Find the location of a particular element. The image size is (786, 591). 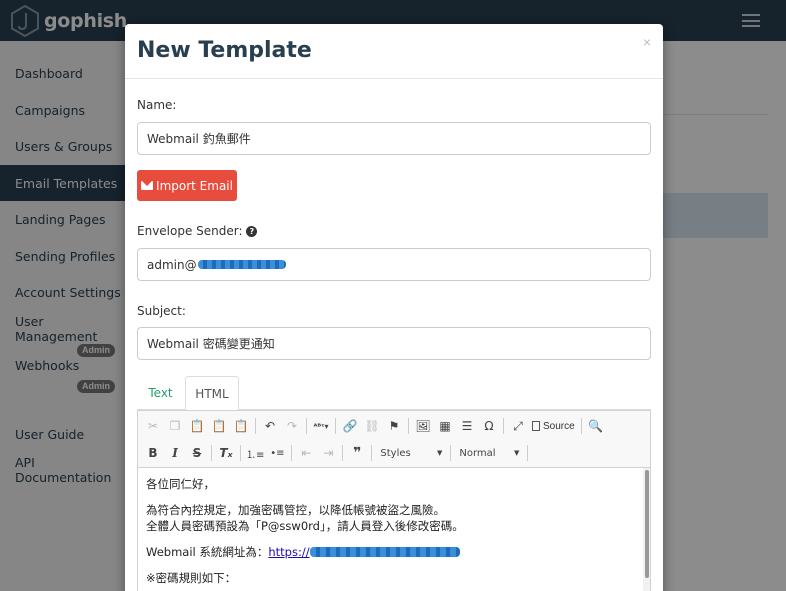

close-icon: × is located at coordinates (647, 42).